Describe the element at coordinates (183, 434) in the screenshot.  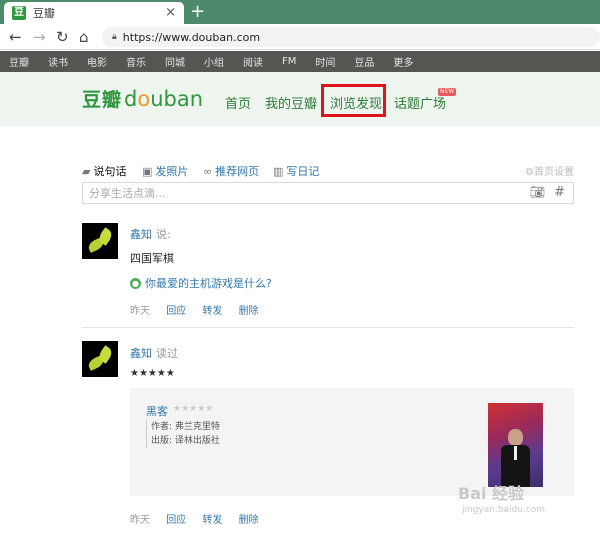
I see `book-meta: 作者: 弗兰克里特 出版: 译林出版社` at that location.